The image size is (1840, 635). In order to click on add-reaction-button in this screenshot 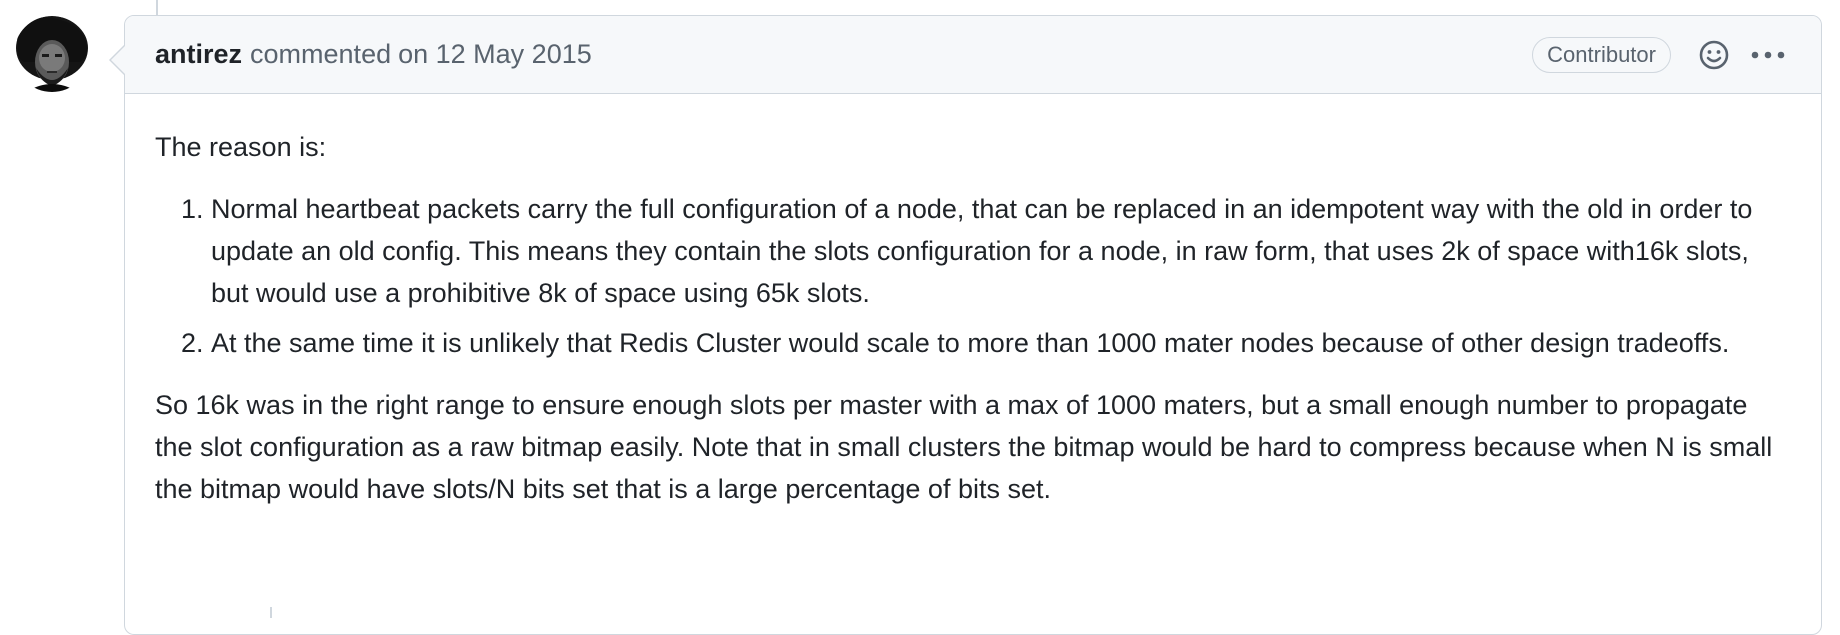, I will do `click(1714, 55)`.